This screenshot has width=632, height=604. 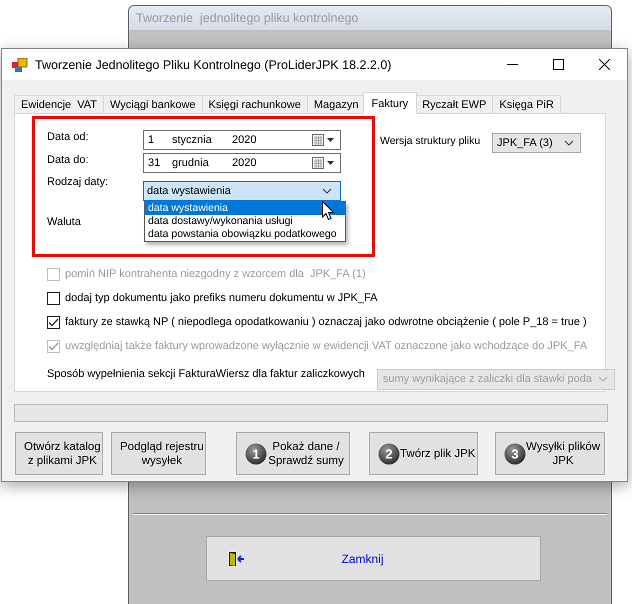 What do you see at coordinates (326, 322) in the screenshot?
I see `checkbox-label: faktury ze stawką NP ( niepodlega opodatkowaniu ) oznaczaj jako odwrotne obciążenie ( pole P_18 = true )` at bounding box center [326, 322].